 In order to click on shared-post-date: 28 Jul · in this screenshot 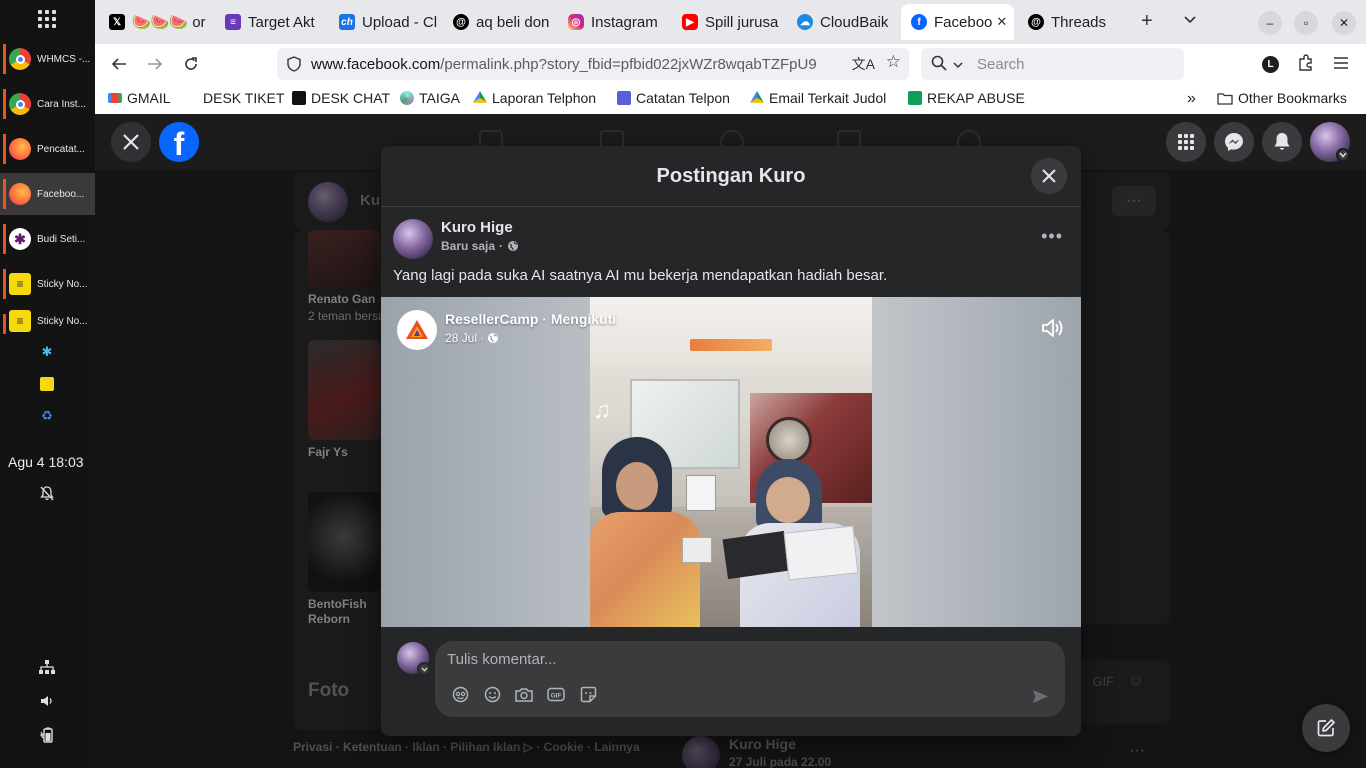, I will do `click(472, 338)`.